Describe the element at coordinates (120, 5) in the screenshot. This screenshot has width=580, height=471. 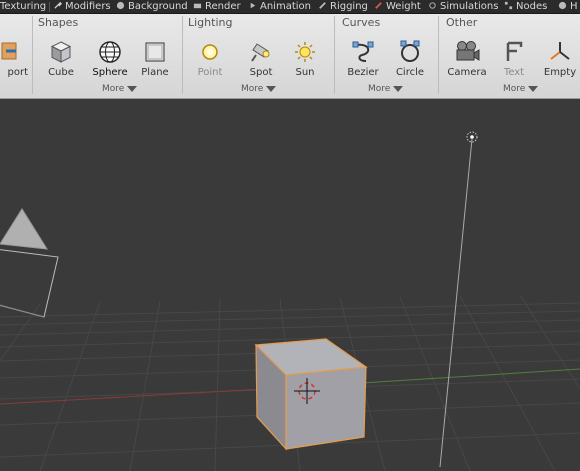
I see `globe-icon` at that location.